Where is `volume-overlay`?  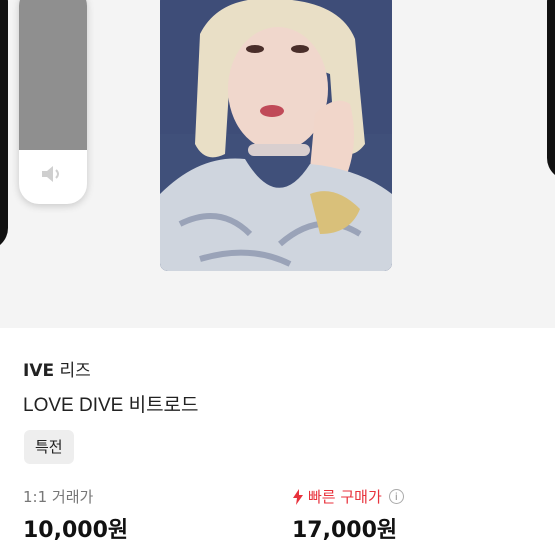 volume-overlay is located at coordinates (53, 102).